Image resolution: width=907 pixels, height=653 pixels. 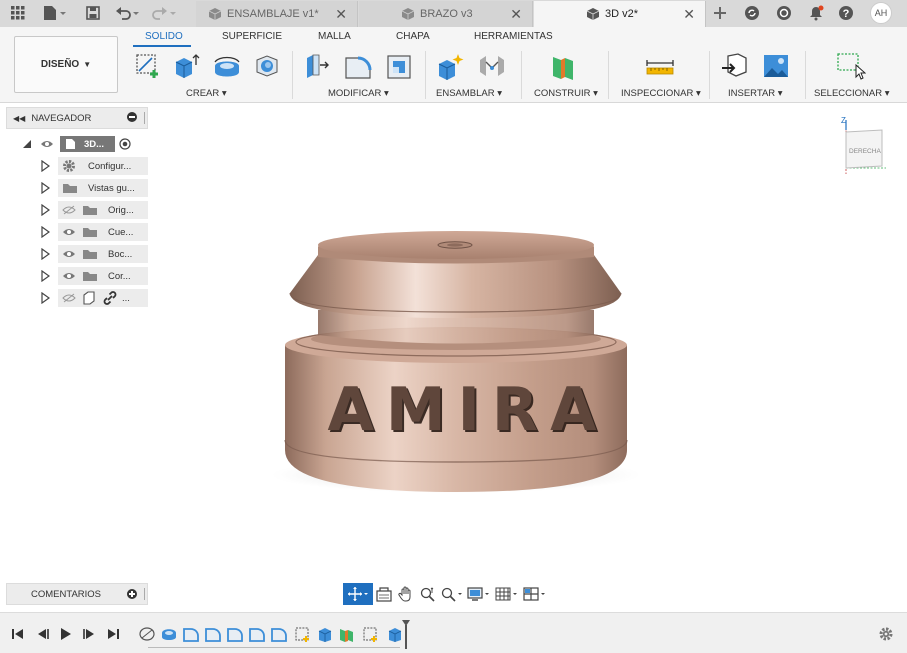 What do you see at coordinates (399, 66) in the screenshot?
I see `shell-button` at bounding box center [399, 66].